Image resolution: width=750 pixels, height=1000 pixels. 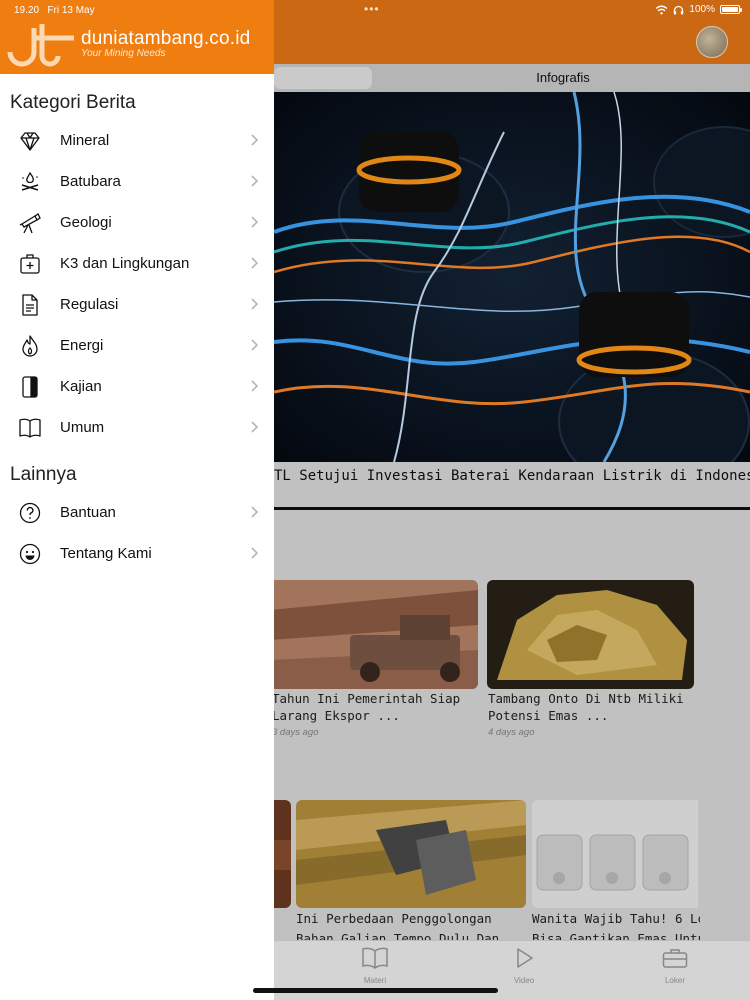 I want to click on home-indicator, so click(x=375, y=990).